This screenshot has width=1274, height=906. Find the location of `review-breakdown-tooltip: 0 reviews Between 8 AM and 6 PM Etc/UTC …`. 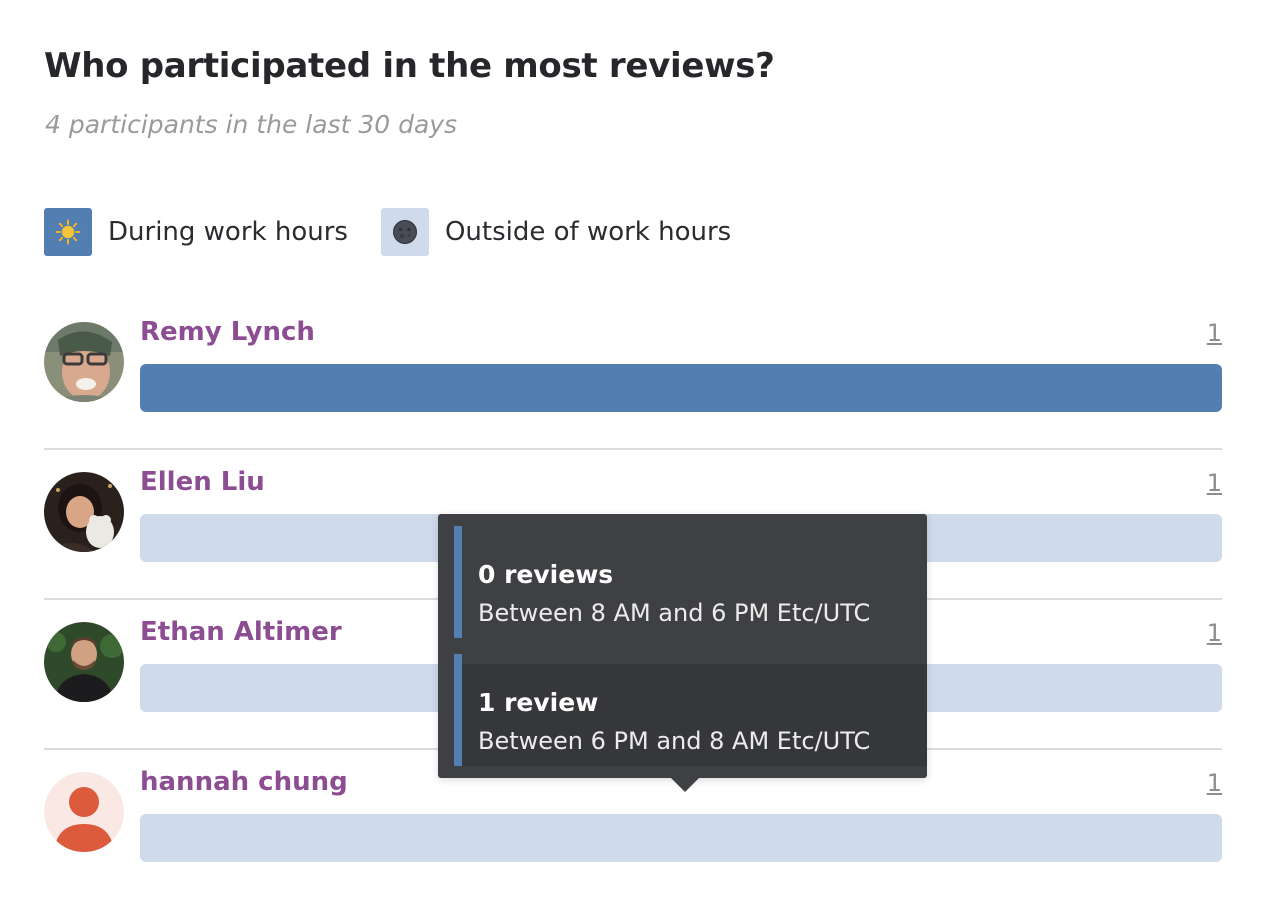

review-breakdown-tooltip: 0 reviews Between 8 AM and 6 PM Etc/UTC … is located at coordinates (682, 653).